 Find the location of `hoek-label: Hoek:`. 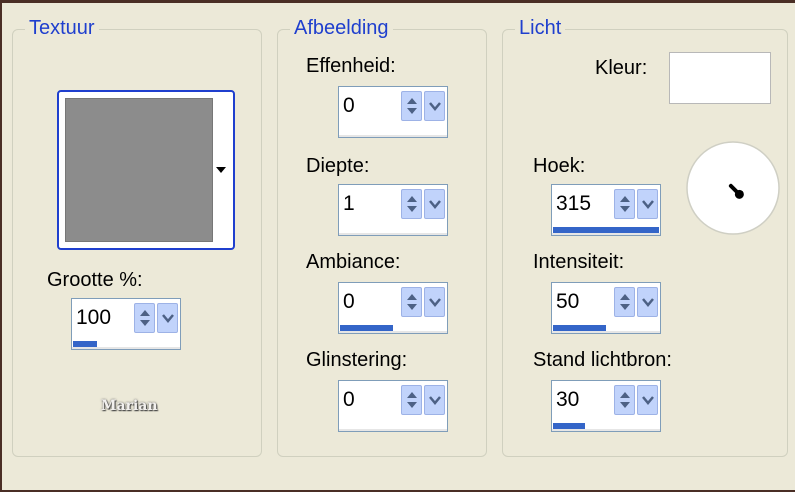

hoek-label: Hoek: is located at coordinates (559, 166).